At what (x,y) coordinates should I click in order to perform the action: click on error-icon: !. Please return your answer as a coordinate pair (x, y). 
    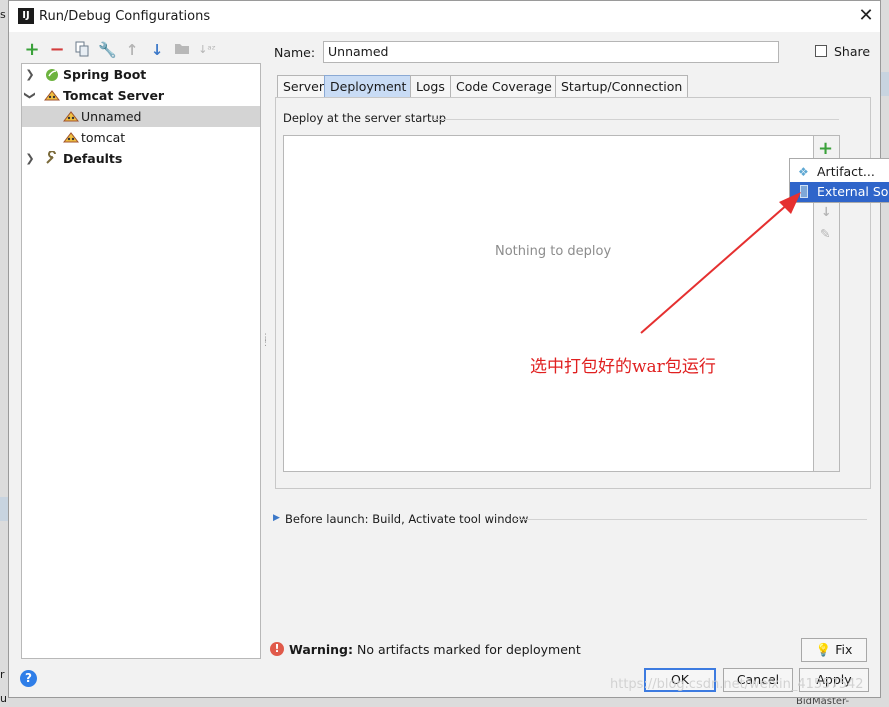
    Looking at the image, I should click on (277, 649).